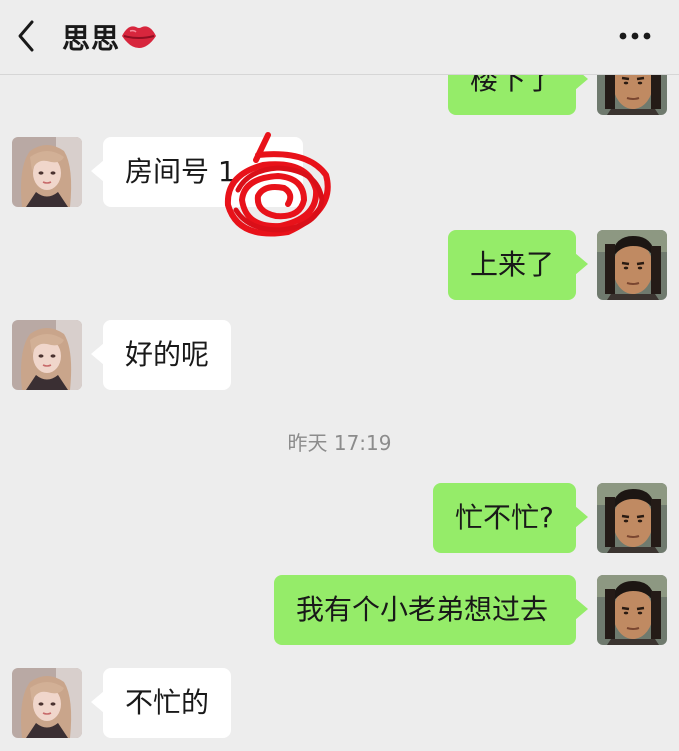 This screenshot has width=679, height=751. What do you see at coordinates (431, 610) in the screenshot?
I see `message-bubble-outgoing: 我有个小老弟想过去` at bounding box center [431, 610].